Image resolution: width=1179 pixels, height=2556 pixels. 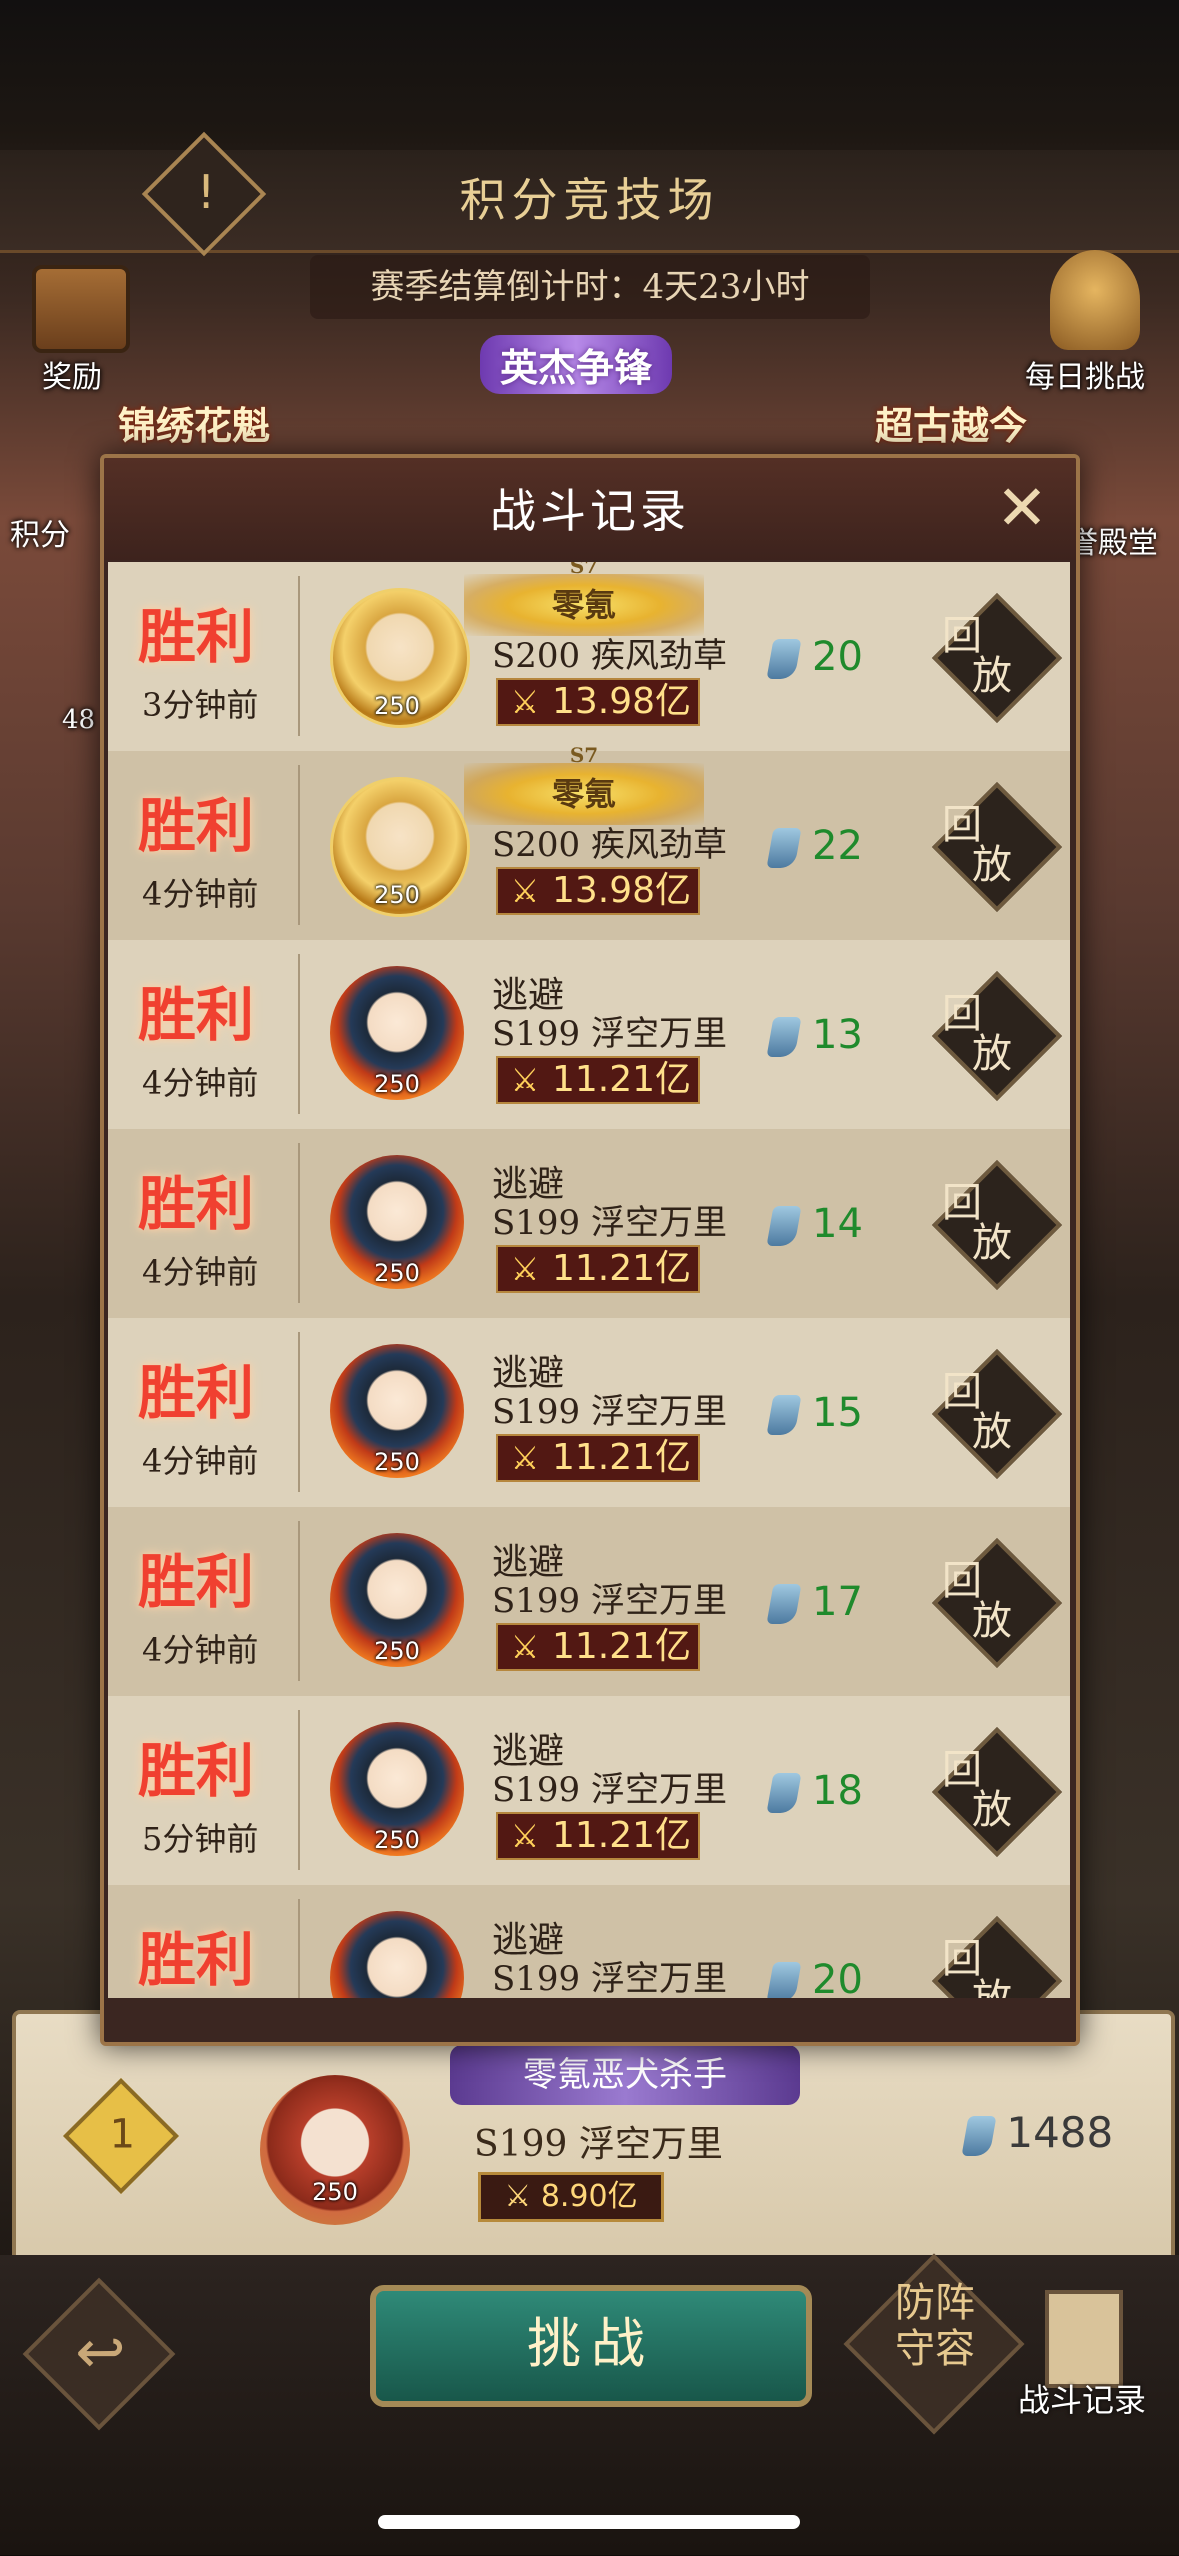 I want to click on record-row: 胜利逃避S199 浮空万里20回放, so click(x=589, y=1941).